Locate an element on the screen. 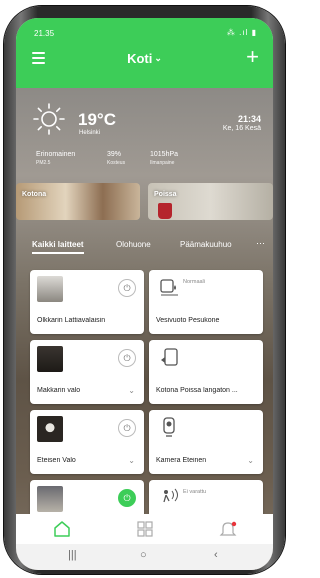 Image resolution: width=320 pixels, height=578 pixels. back-button: ‹ is located at coordinates (216, 555).